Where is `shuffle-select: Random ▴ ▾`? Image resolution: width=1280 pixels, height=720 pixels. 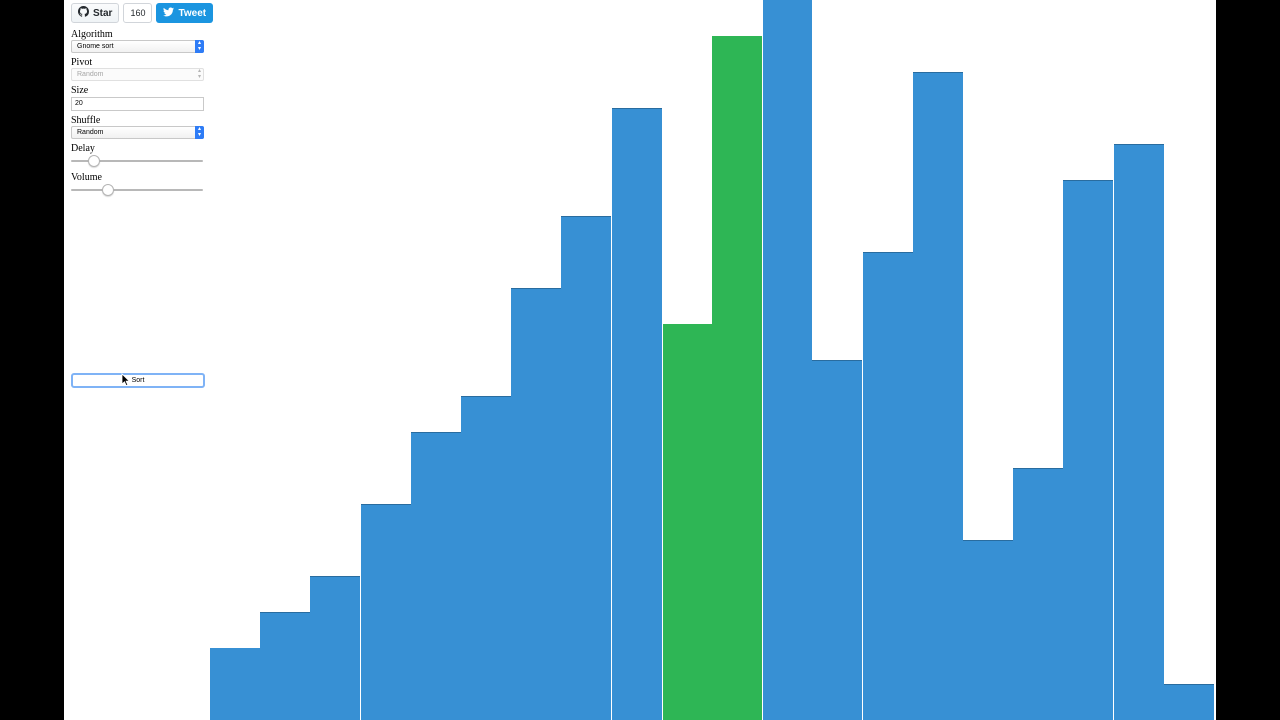
shuffle-select: Random ▴ ▾ is located at coordinates (137, 132).